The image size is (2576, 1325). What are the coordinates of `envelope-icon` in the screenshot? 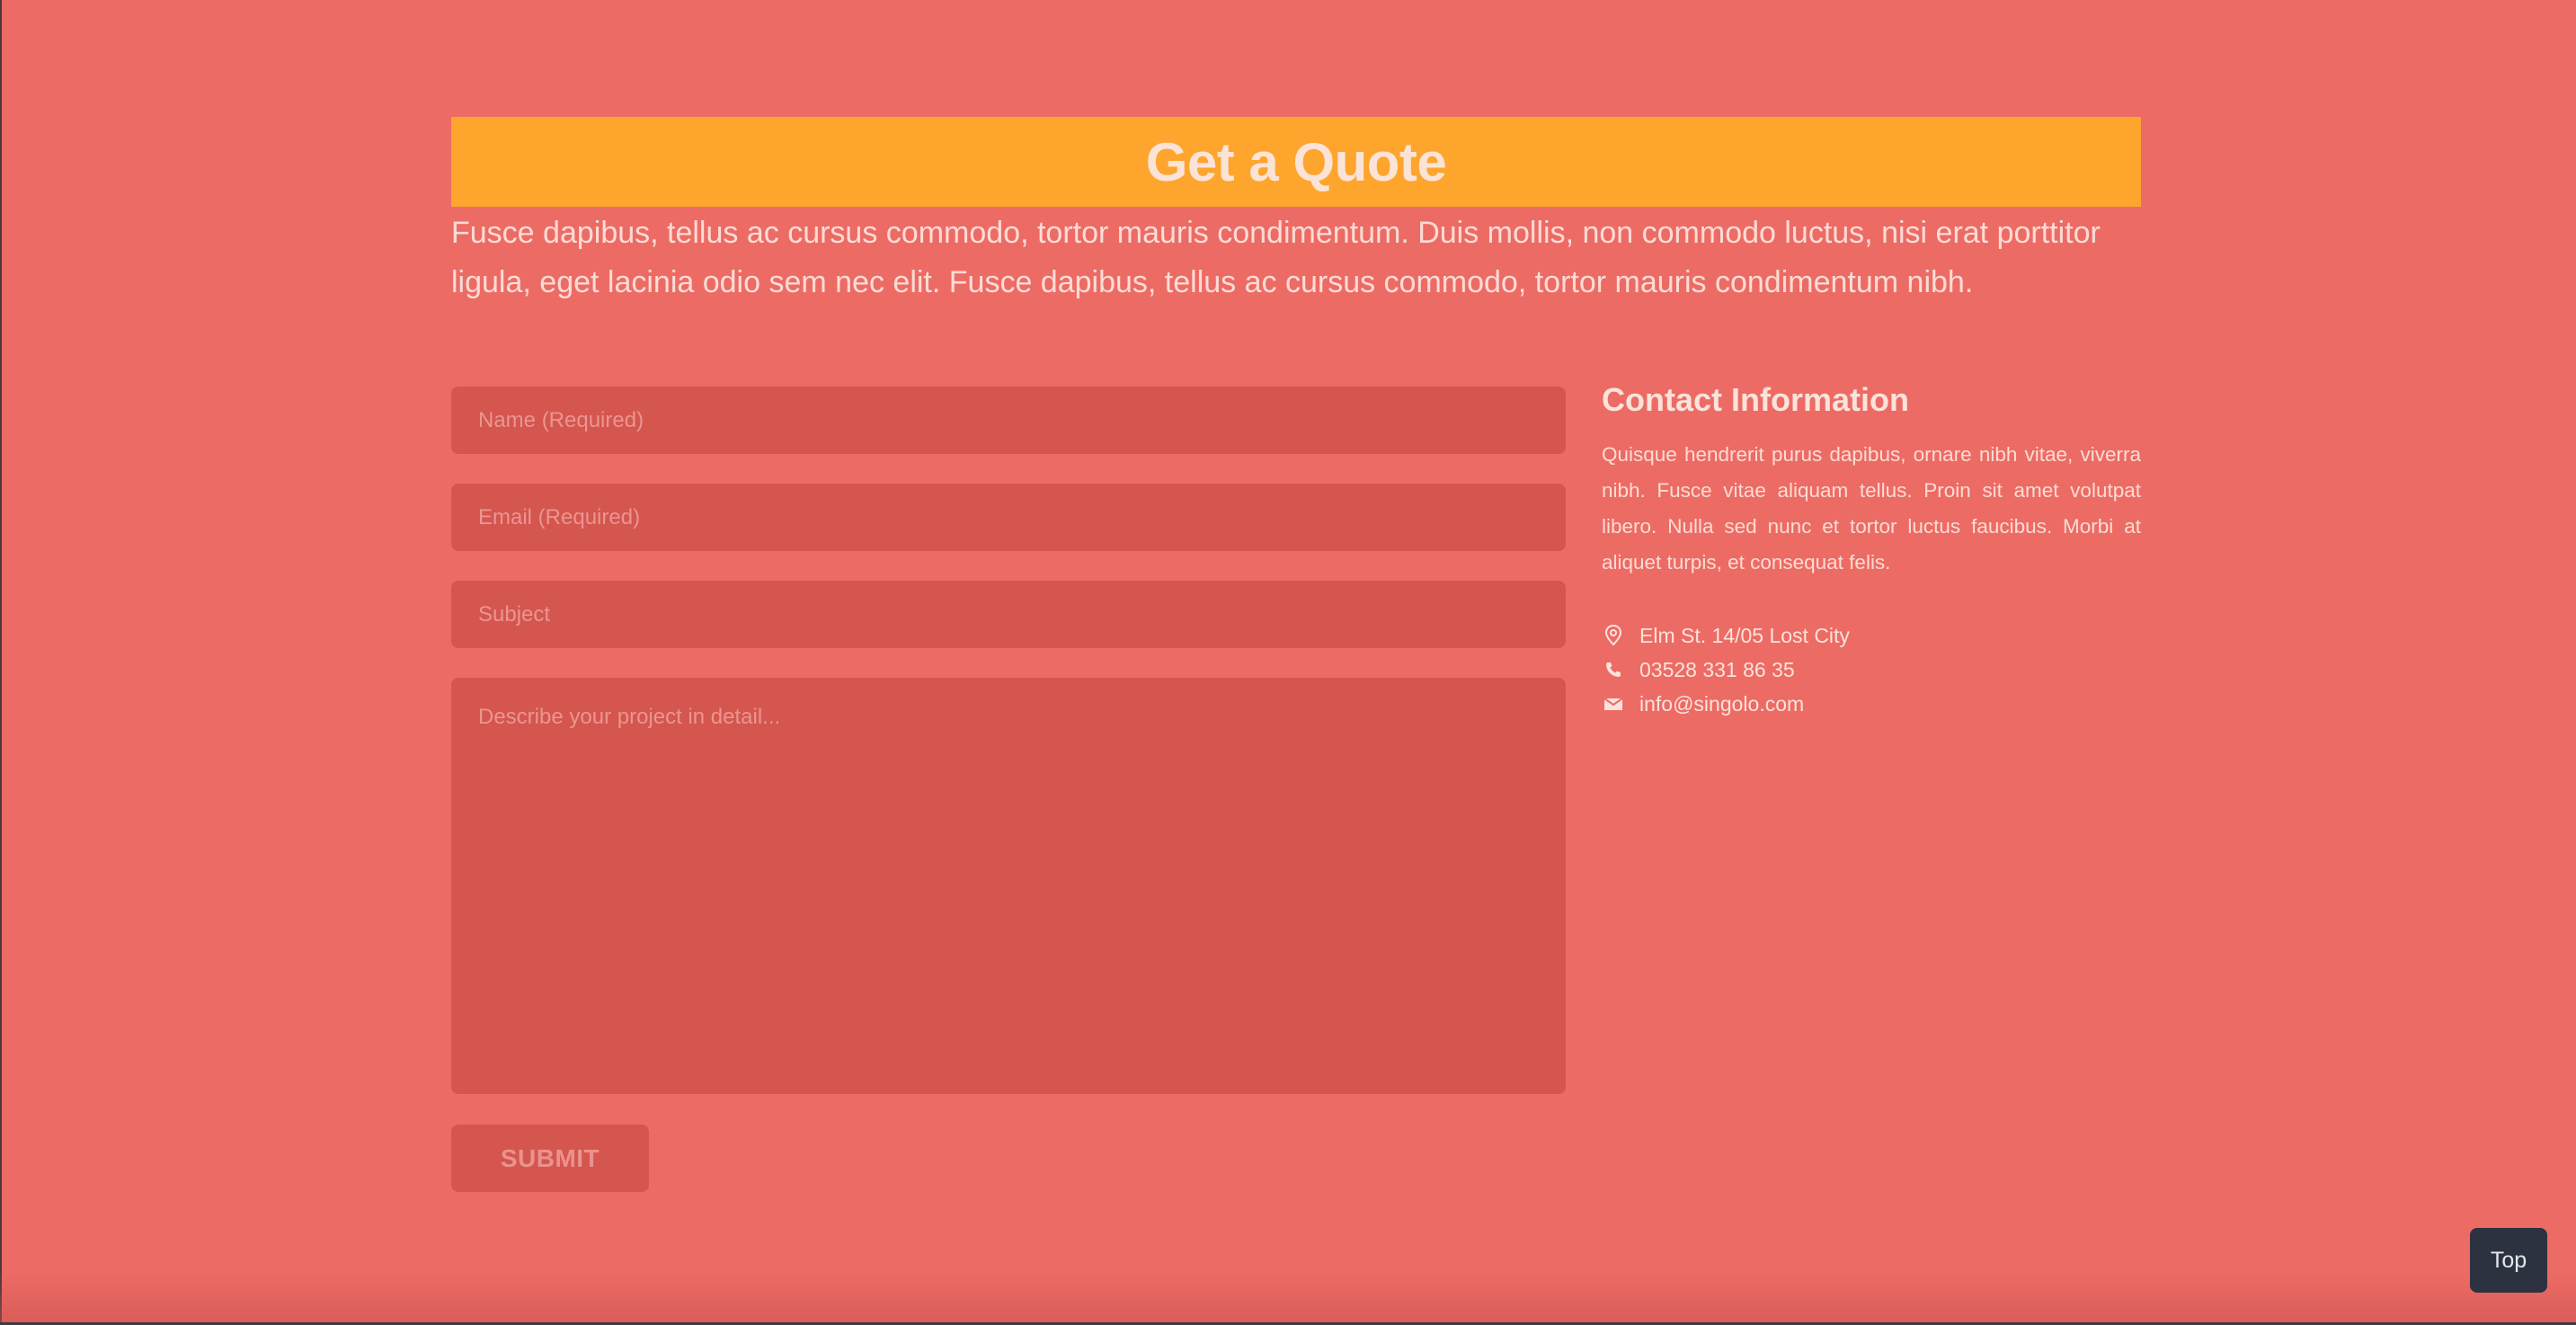 It's located at (1613, 704).